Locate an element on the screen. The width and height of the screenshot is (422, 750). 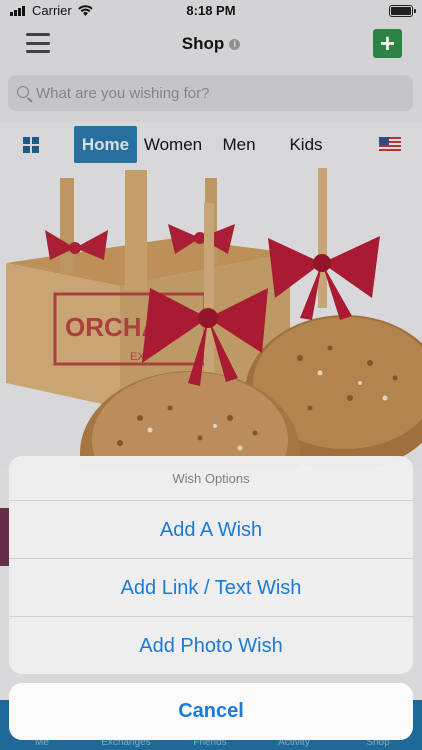
add-link-text-wish-button: Add Link / Text Wish is located at coordinates (211, 588).